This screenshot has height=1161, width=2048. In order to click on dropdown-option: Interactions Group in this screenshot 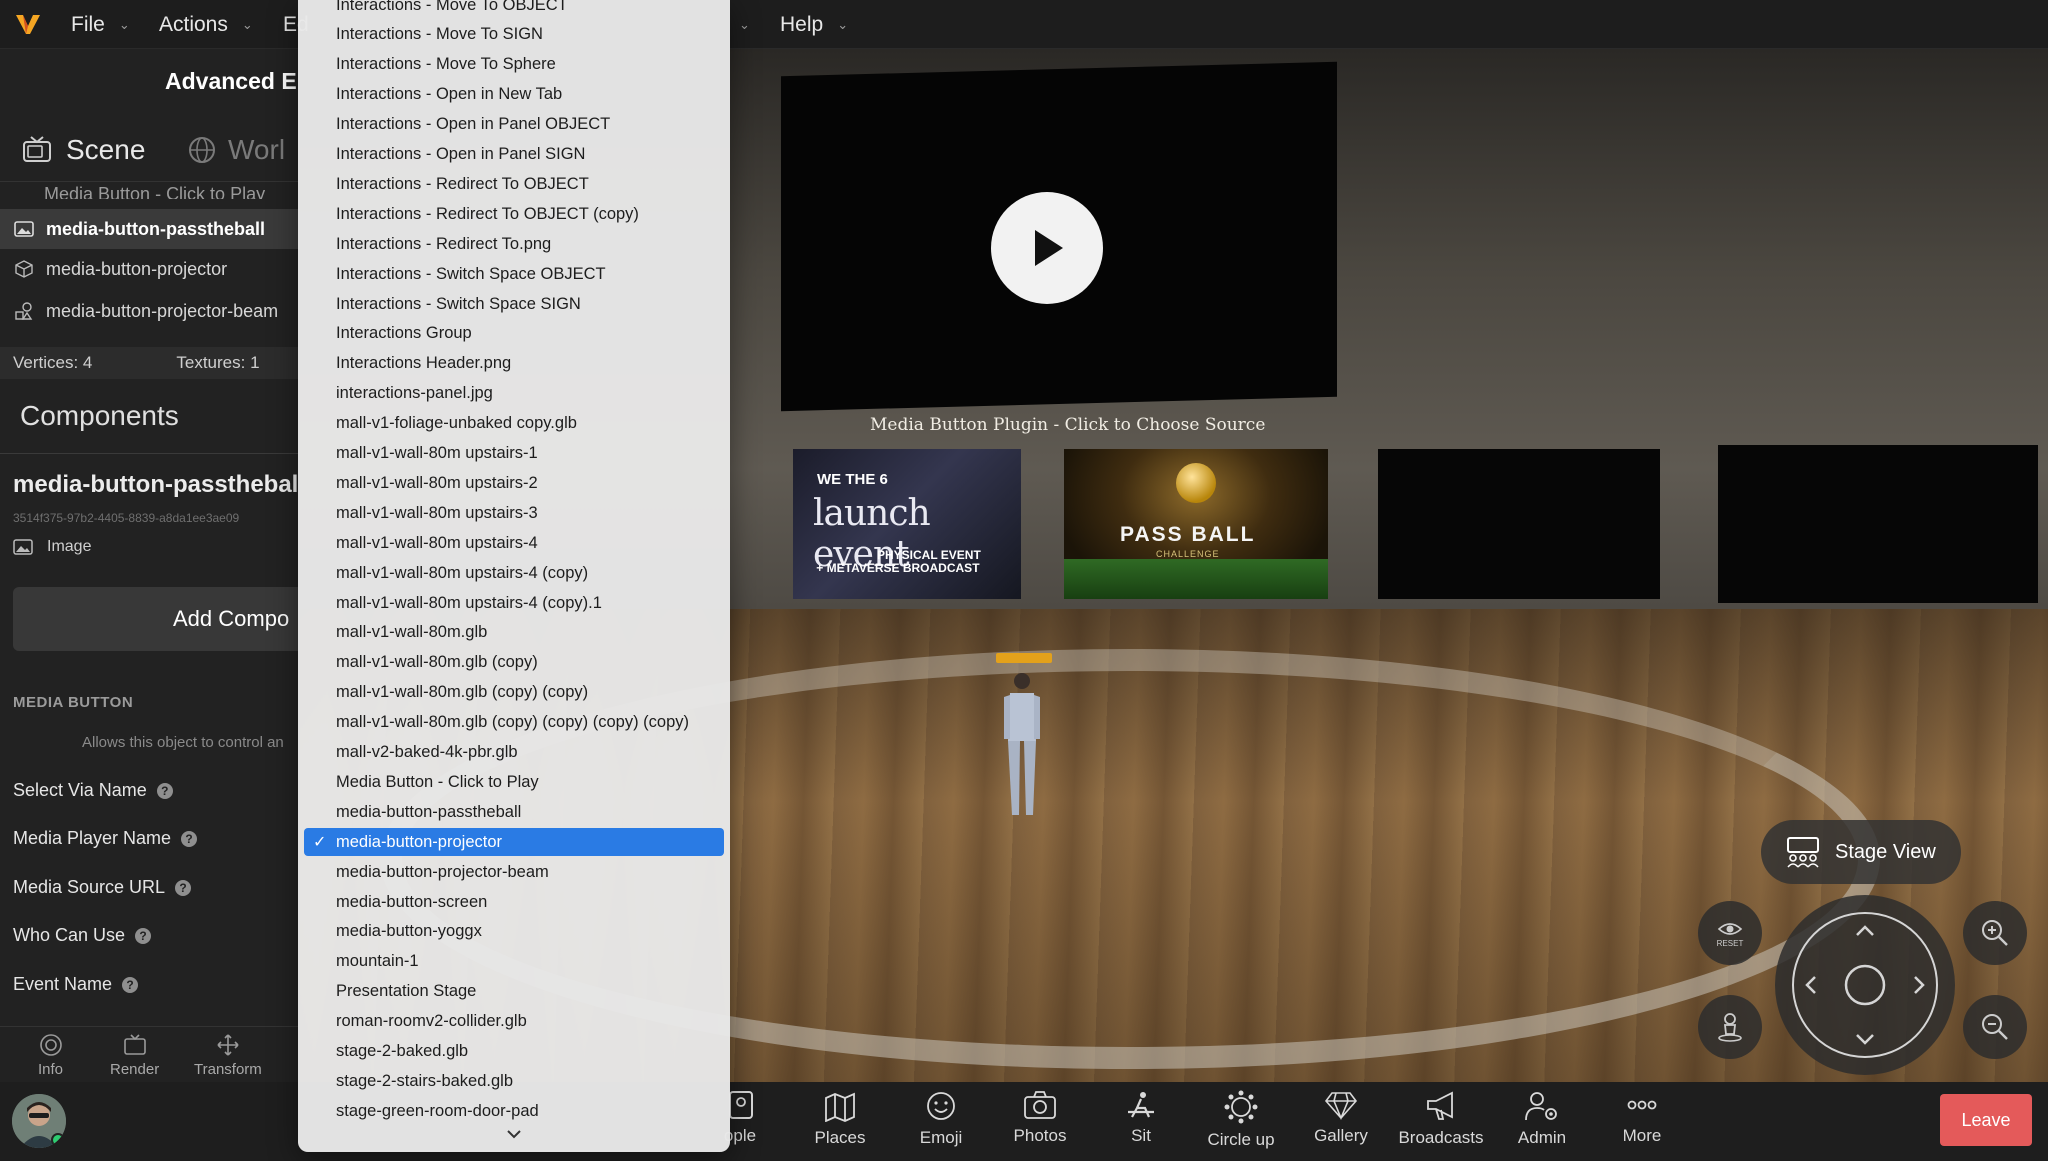, I will do `click(514, 334)`.